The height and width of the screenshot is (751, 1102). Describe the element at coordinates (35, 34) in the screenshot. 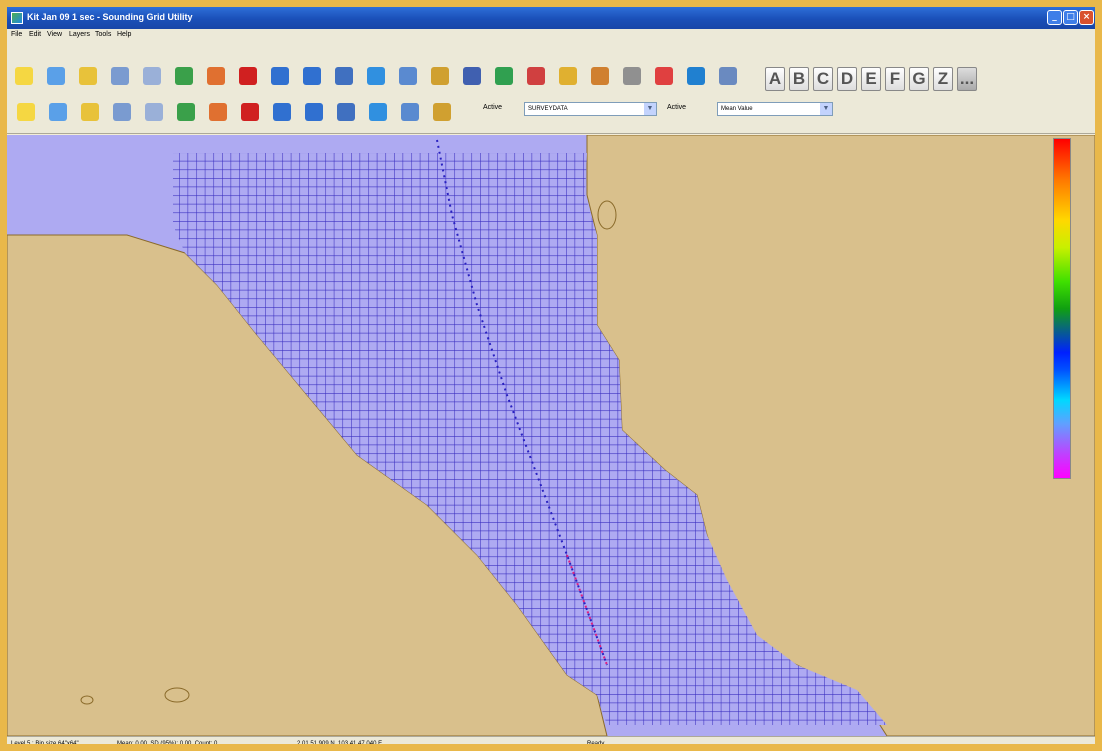

I see `menu-edit: Edit` at that location.